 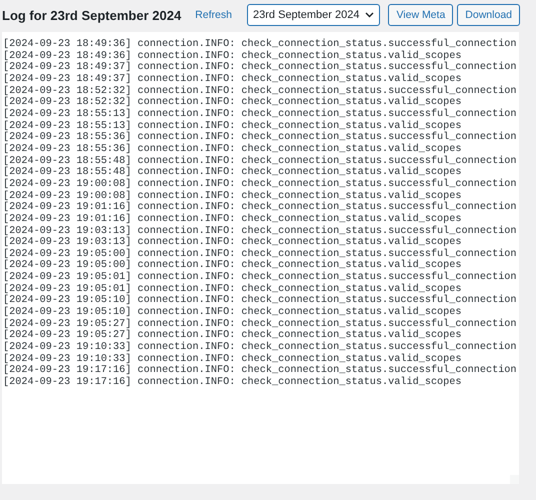 I want to click on log-line: [2024-09-23 18:49:37] connection.INFO: check_connection_status.successful_connection, so click(x=260, y=68).